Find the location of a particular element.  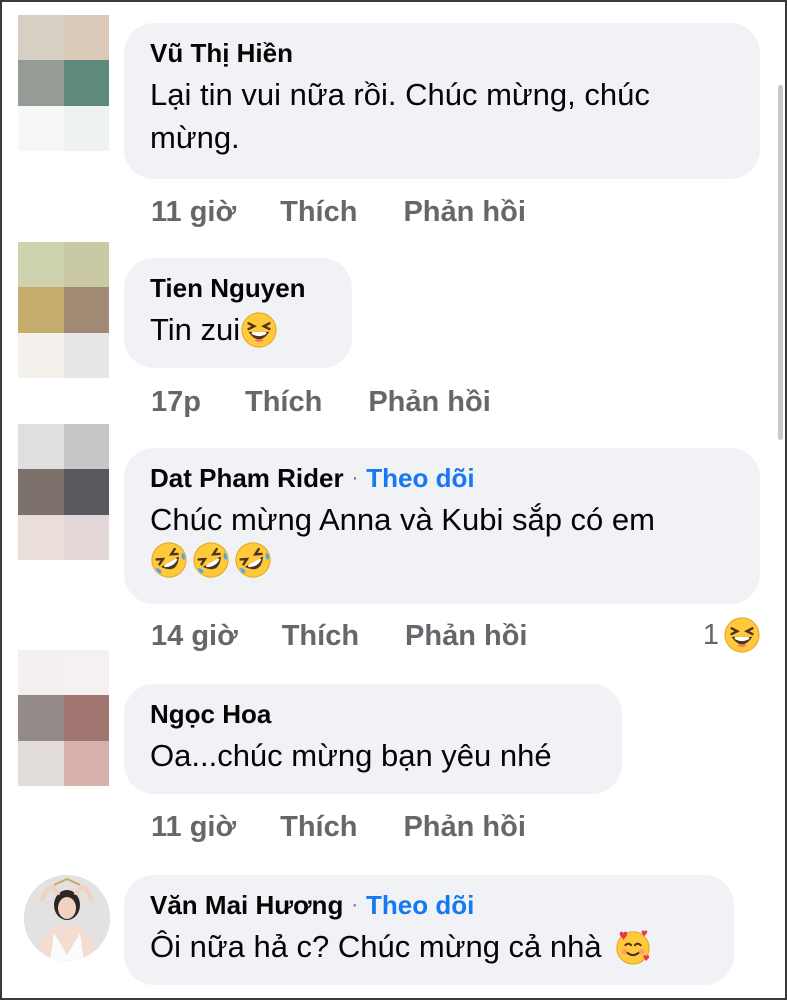

reaction-count: 1 is located at coordinates (710, 634).